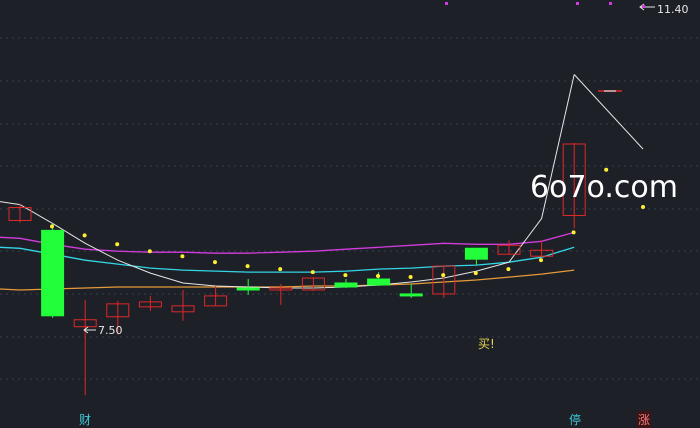  I want to click on event-marker-finance: 财, so click(85, 419).